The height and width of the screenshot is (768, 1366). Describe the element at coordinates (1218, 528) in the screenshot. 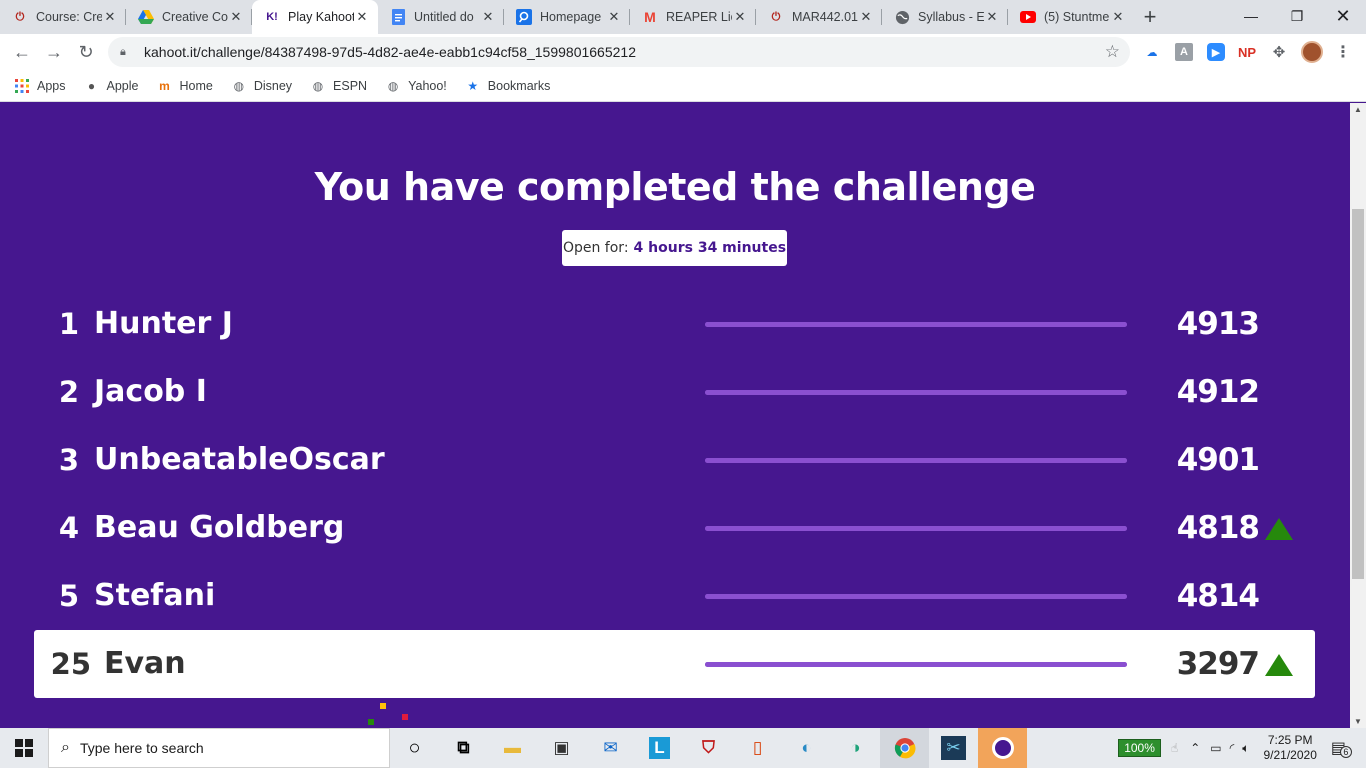

I see `player-score: 4818` at that location.